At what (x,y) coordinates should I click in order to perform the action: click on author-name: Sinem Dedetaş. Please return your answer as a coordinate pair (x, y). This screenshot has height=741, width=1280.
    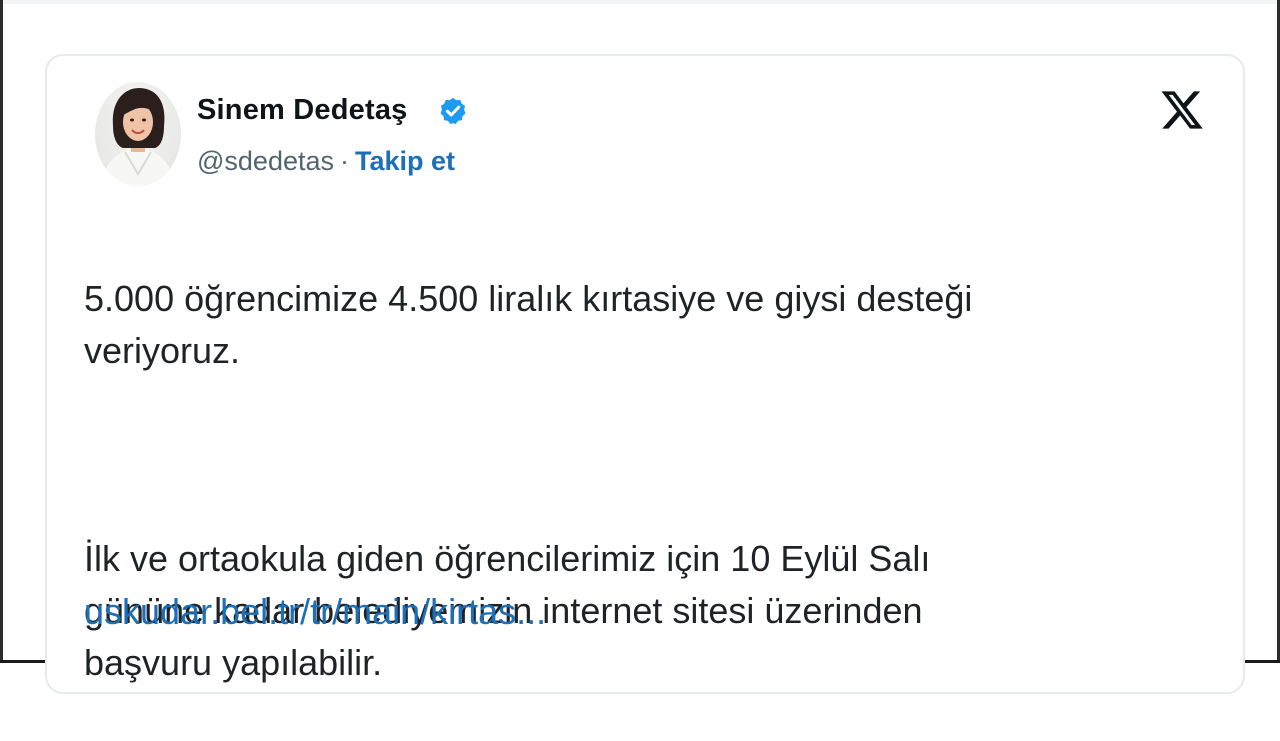
    Looking at the image, I should click on (302, 110).